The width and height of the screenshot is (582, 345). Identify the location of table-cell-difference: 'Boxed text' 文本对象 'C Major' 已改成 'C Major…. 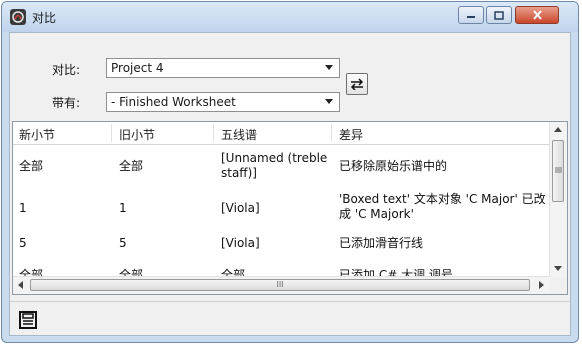
(444, 208).